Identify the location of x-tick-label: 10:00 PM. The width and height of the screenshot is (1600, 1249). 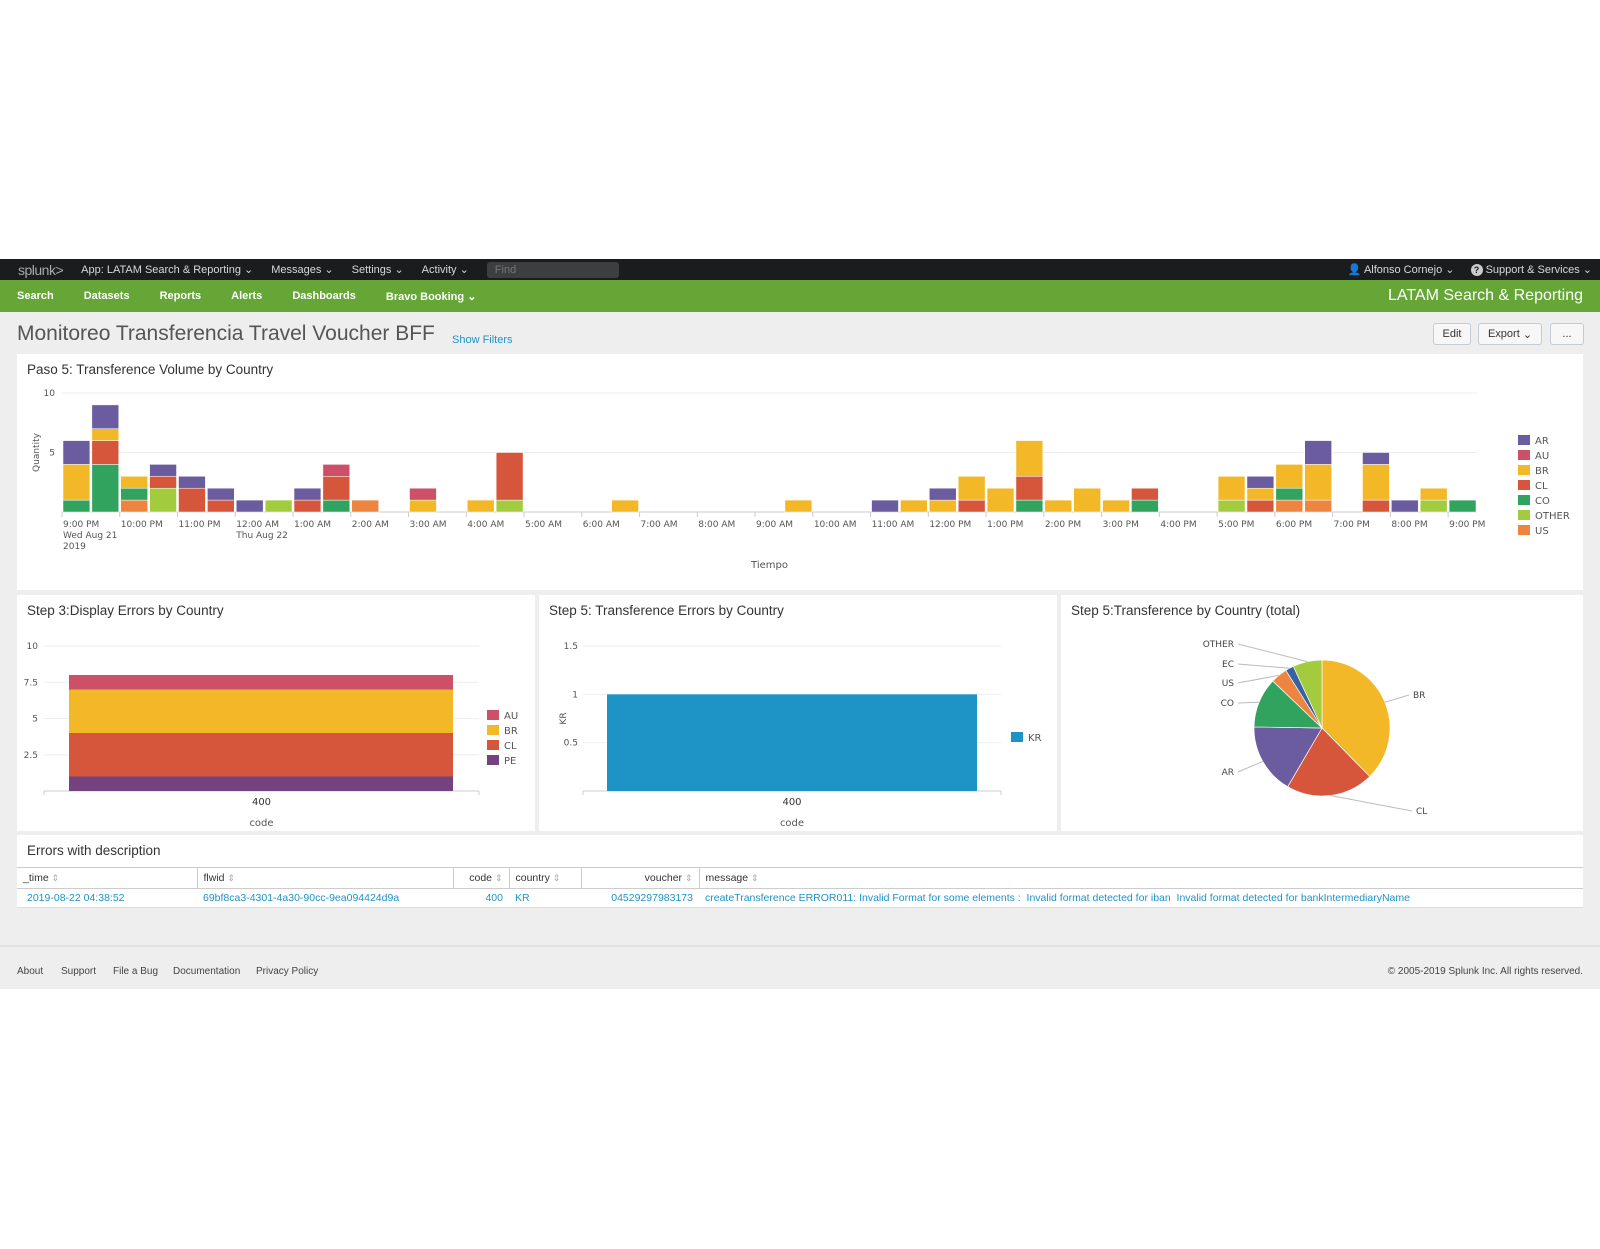
(142, 525).